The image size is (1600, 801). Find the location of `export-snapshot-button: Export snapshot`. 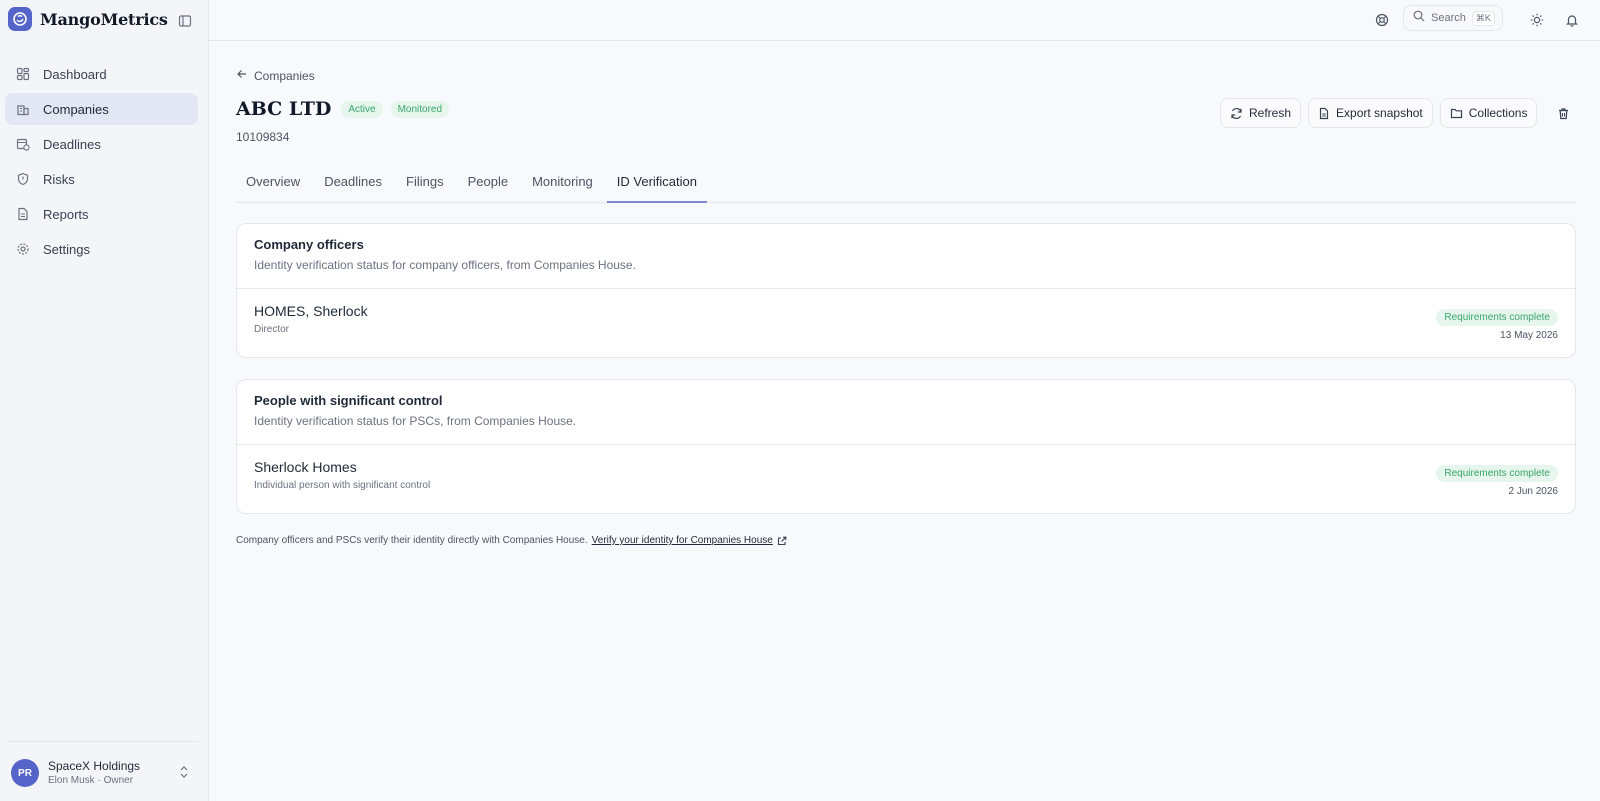

export-snapshot-button: Export snapshot is located at coordinates (1370, 113).